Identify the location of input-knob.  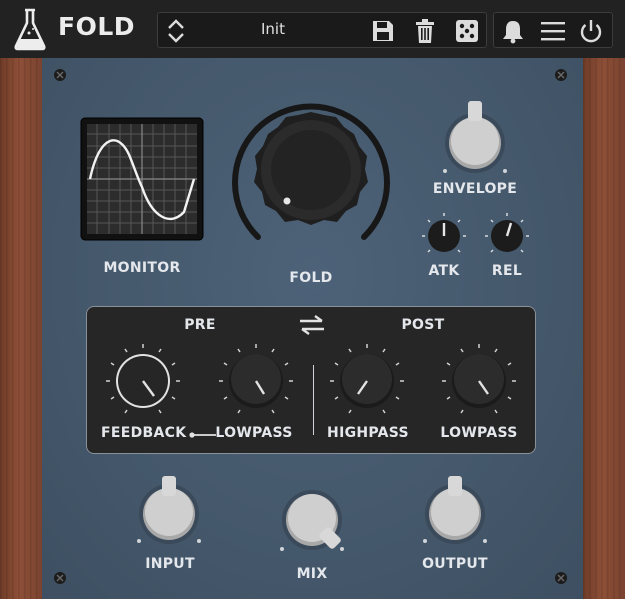
(169, 516).